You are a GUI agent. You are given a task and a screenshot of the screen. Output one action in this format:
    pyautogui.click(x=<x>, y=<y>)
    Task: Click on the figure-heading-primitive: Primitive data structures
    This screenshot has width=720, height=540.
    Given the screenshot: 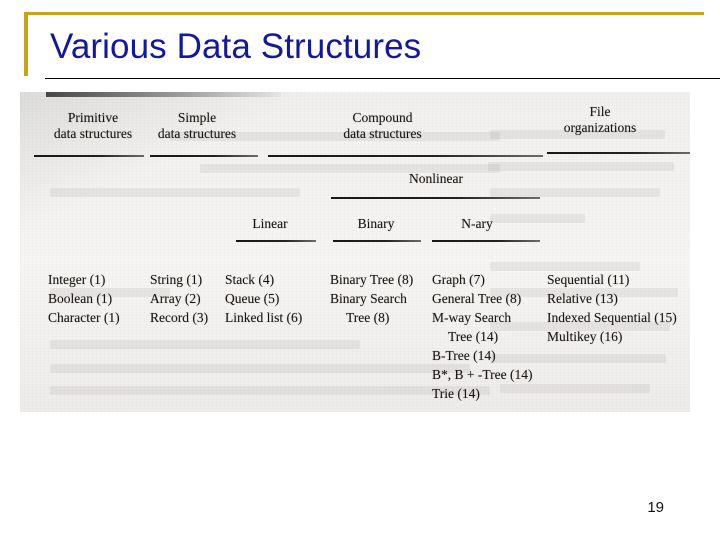 What is the action you would take?
    pyautogui.click(x=93, y=126)
    